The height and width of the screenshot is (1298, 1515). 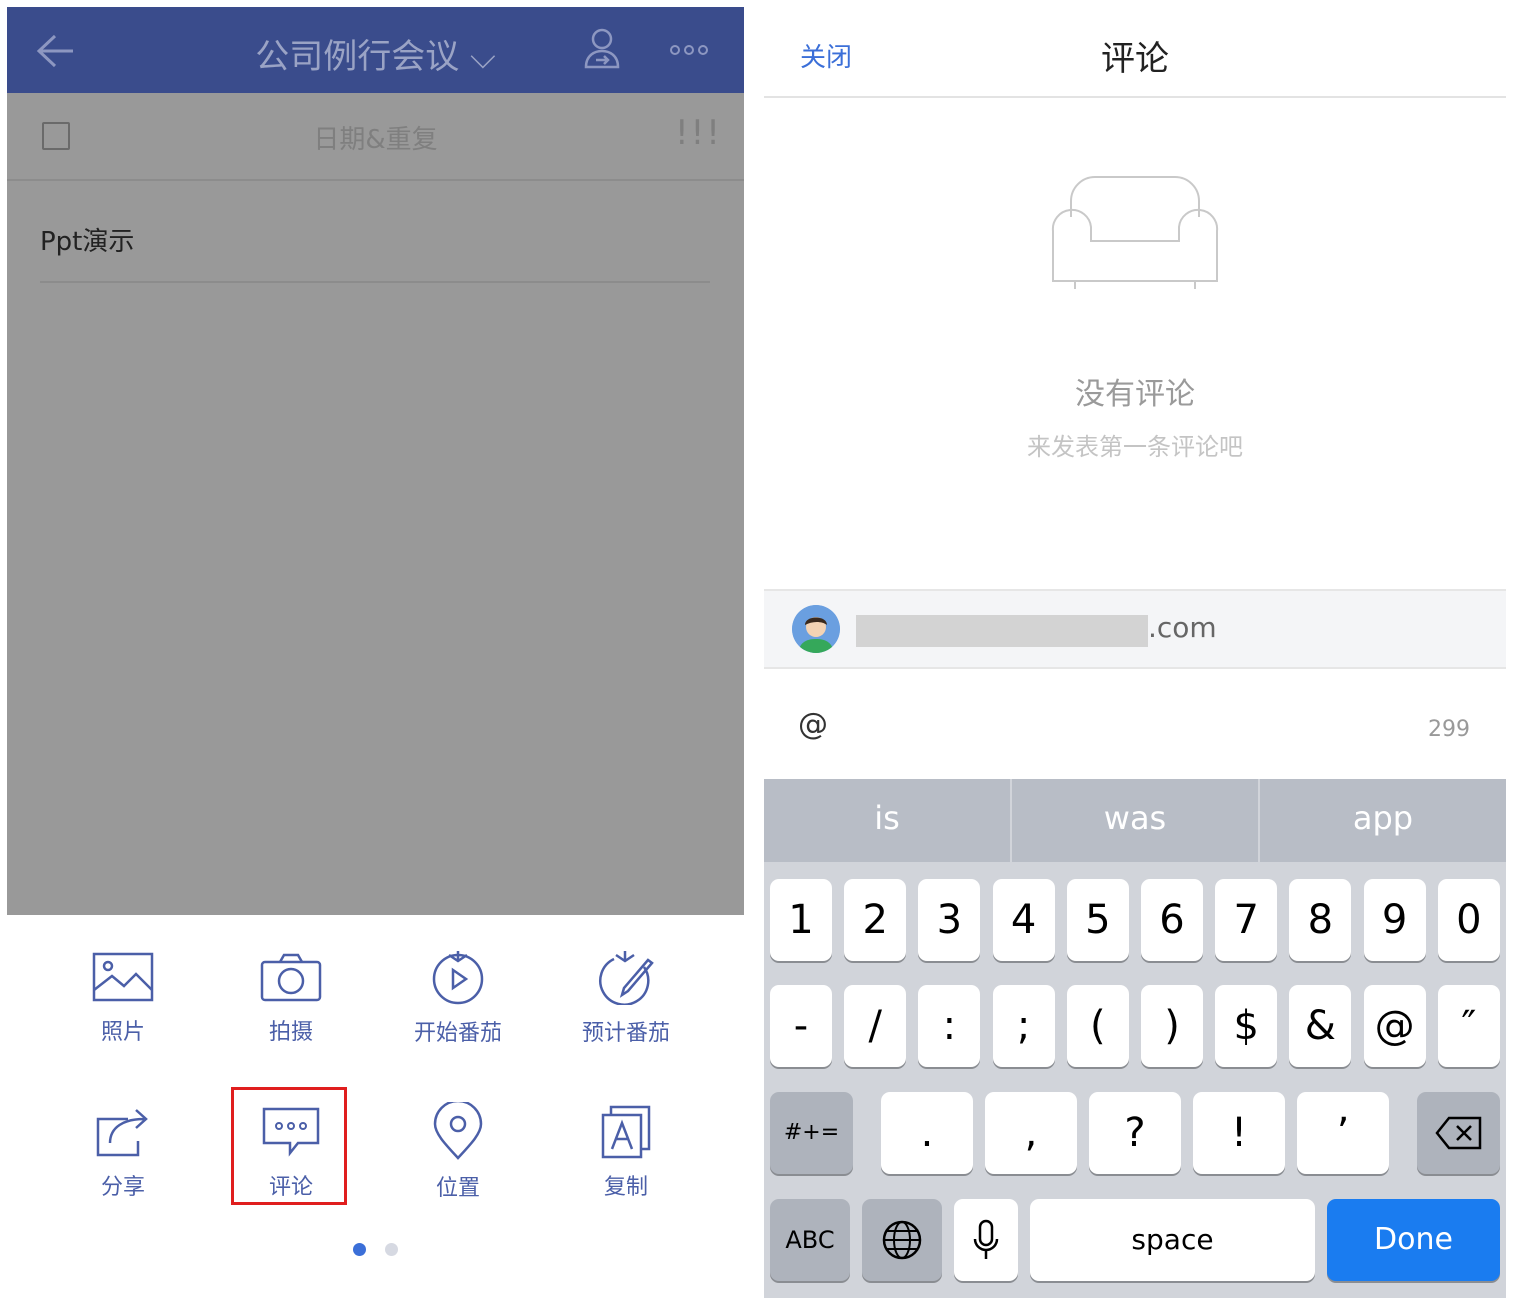 I want to click on avatar, so click(x=816, y=629).